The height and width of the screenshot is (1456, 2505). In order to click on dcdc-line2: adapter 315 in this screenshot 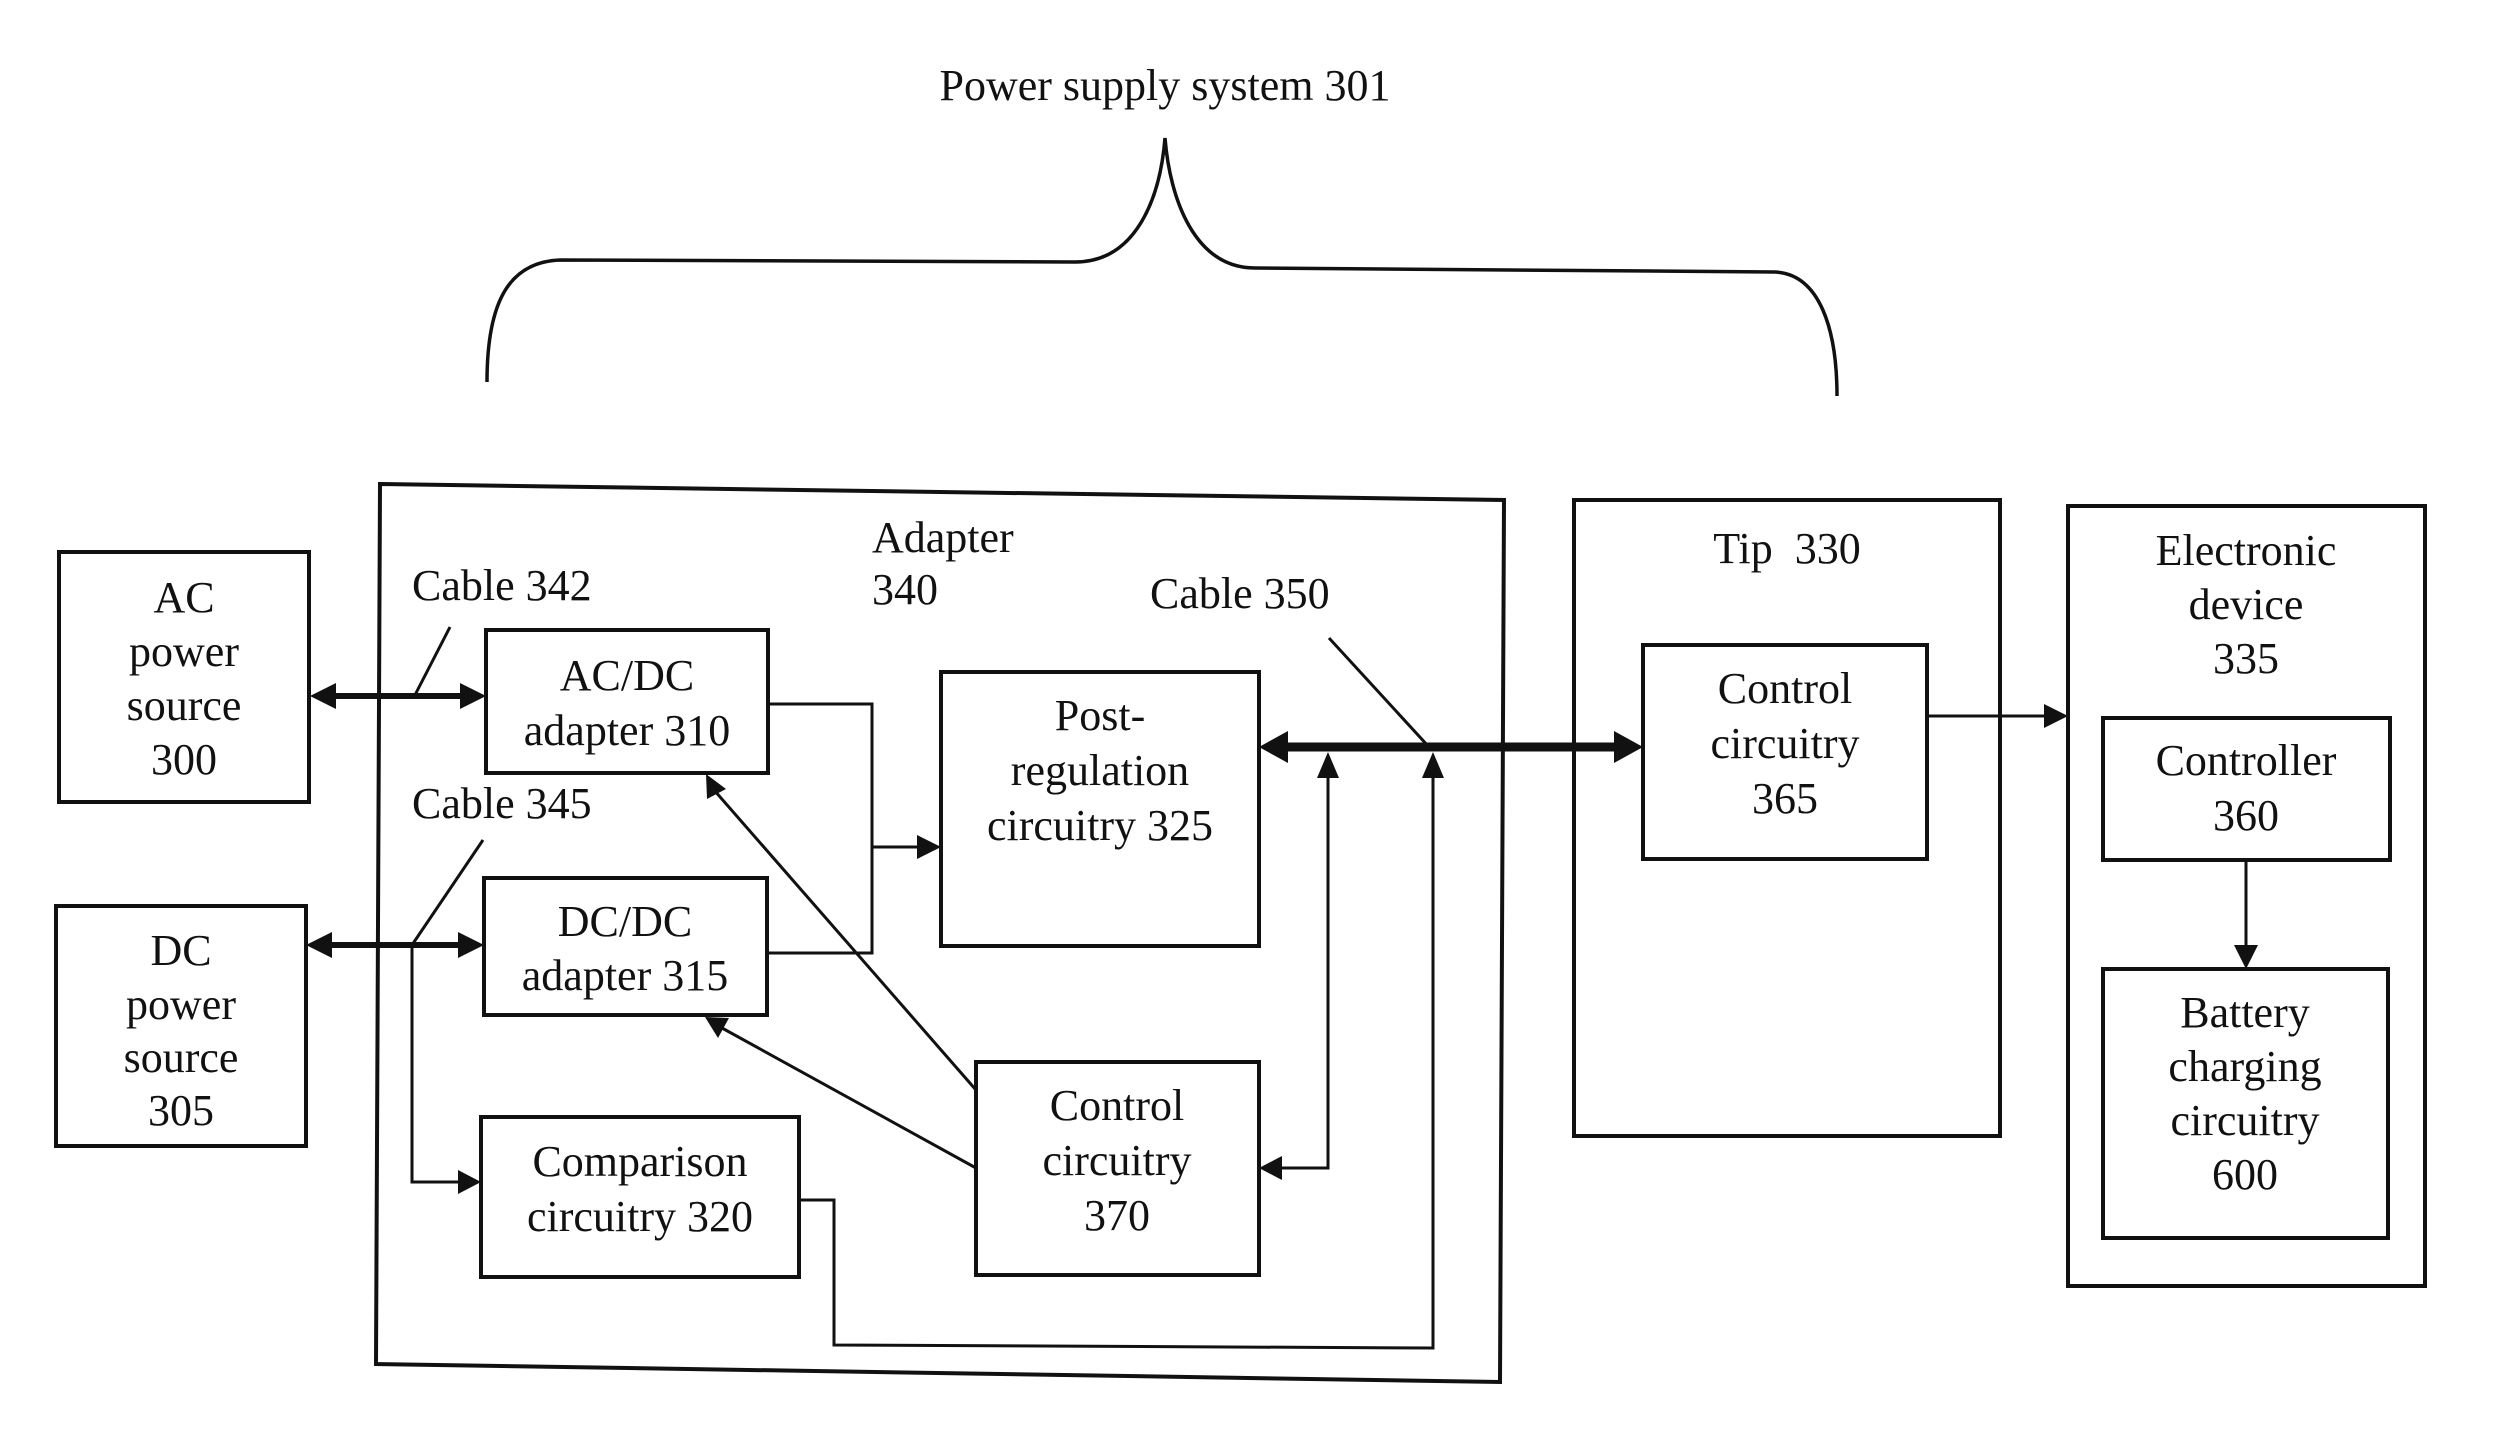, I will do `click(625, 975)`.